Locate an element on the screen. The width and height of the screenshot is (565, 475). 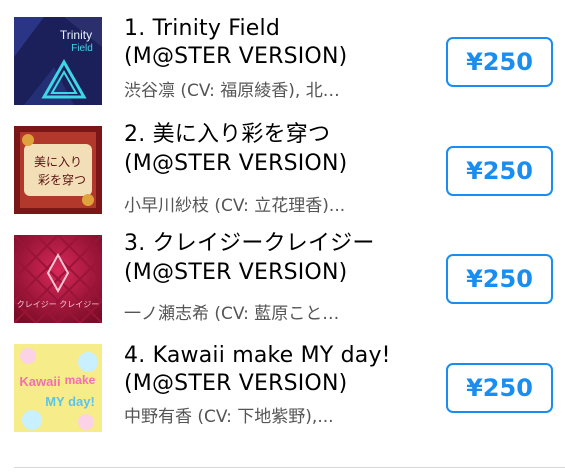
album-art-text: make is located at coordinates (80, 380).